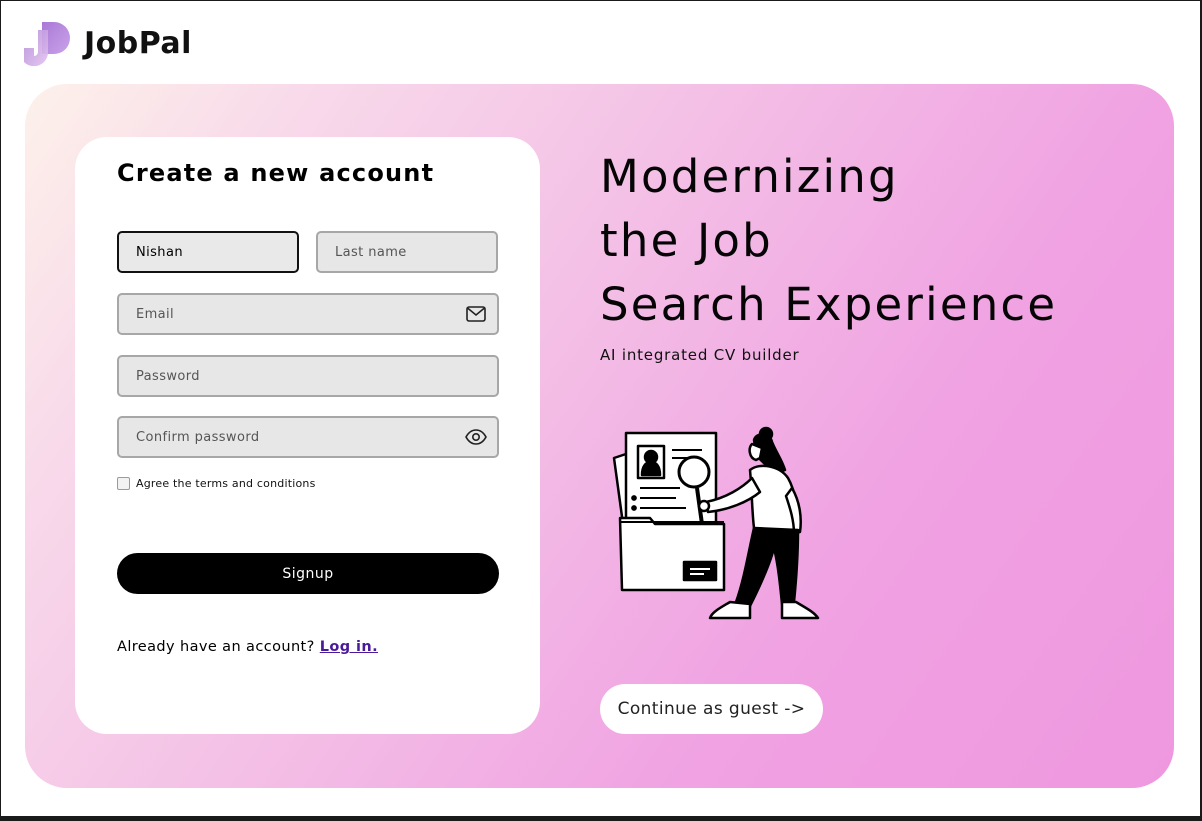 The width and height of the screenshot is (1202, 821). I want to click on mail-icon, so click(476, 314).